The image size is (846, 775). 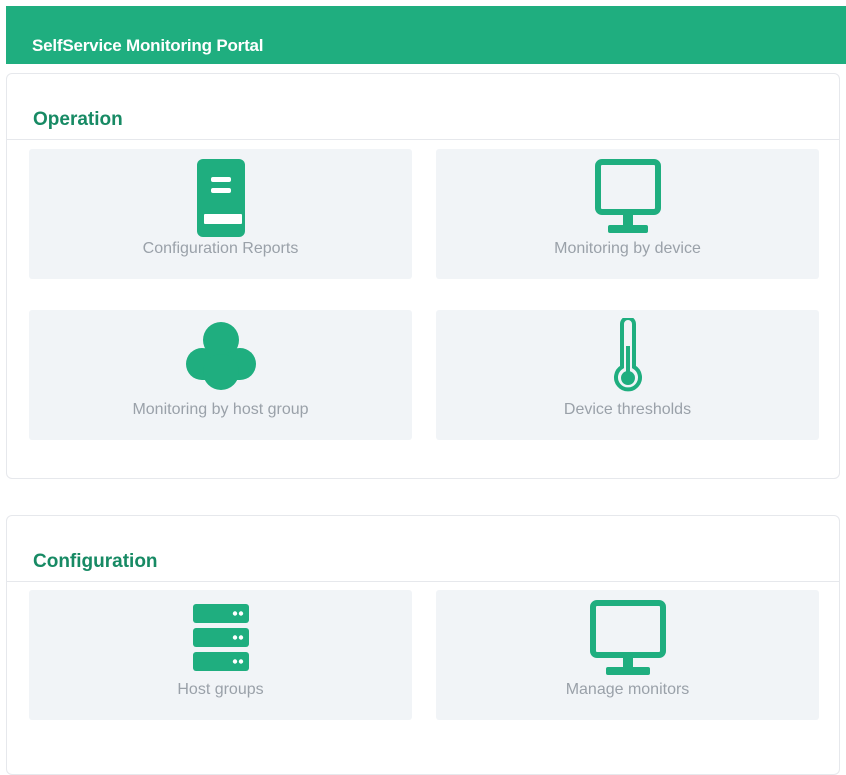 What do you see at coordinates (220, 198) in the screenshot?
I see `book-icon` at bounding box center [220, 198].